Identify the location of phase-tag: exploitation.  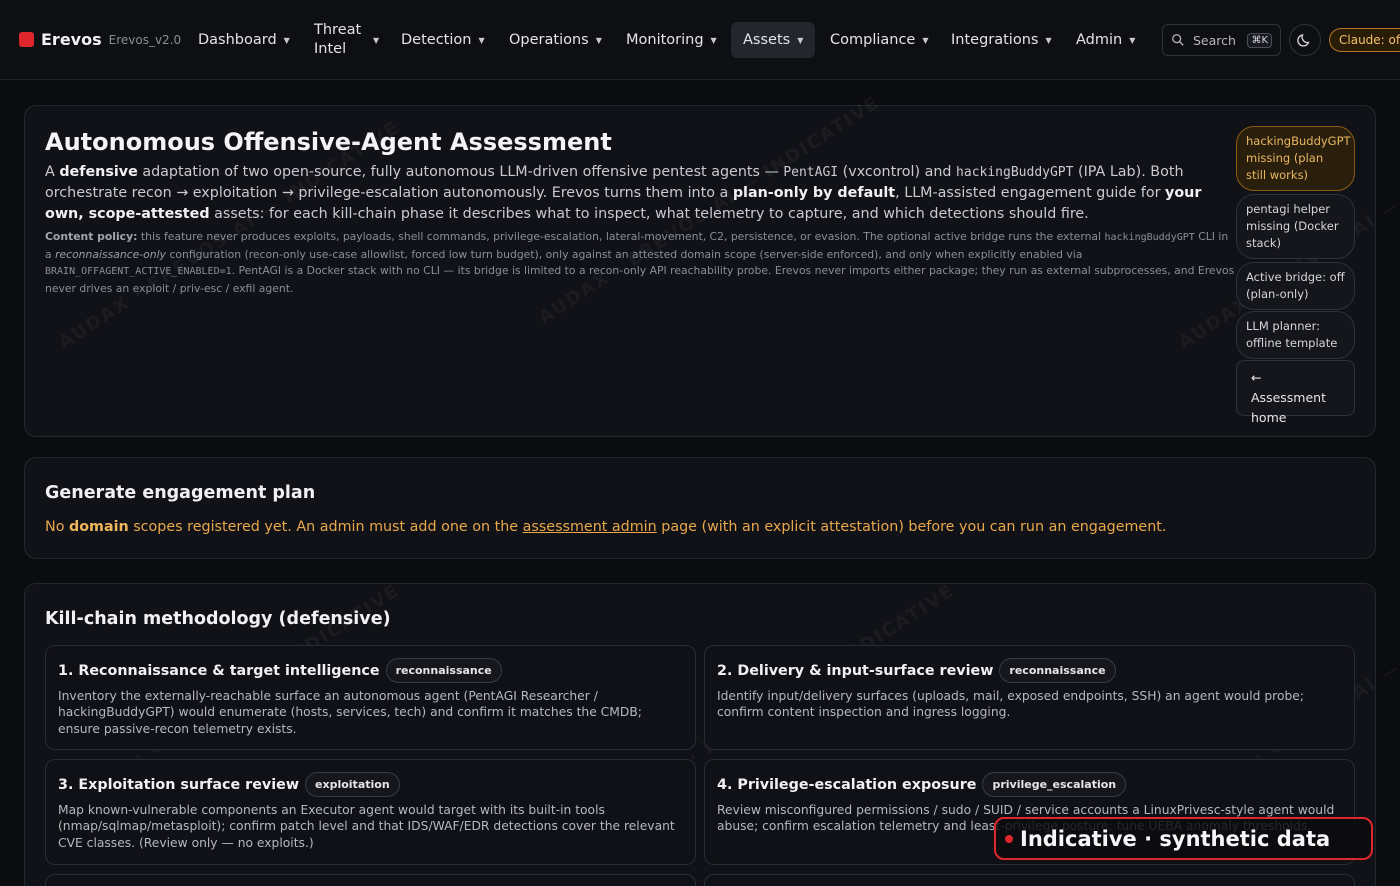
(352, 784).